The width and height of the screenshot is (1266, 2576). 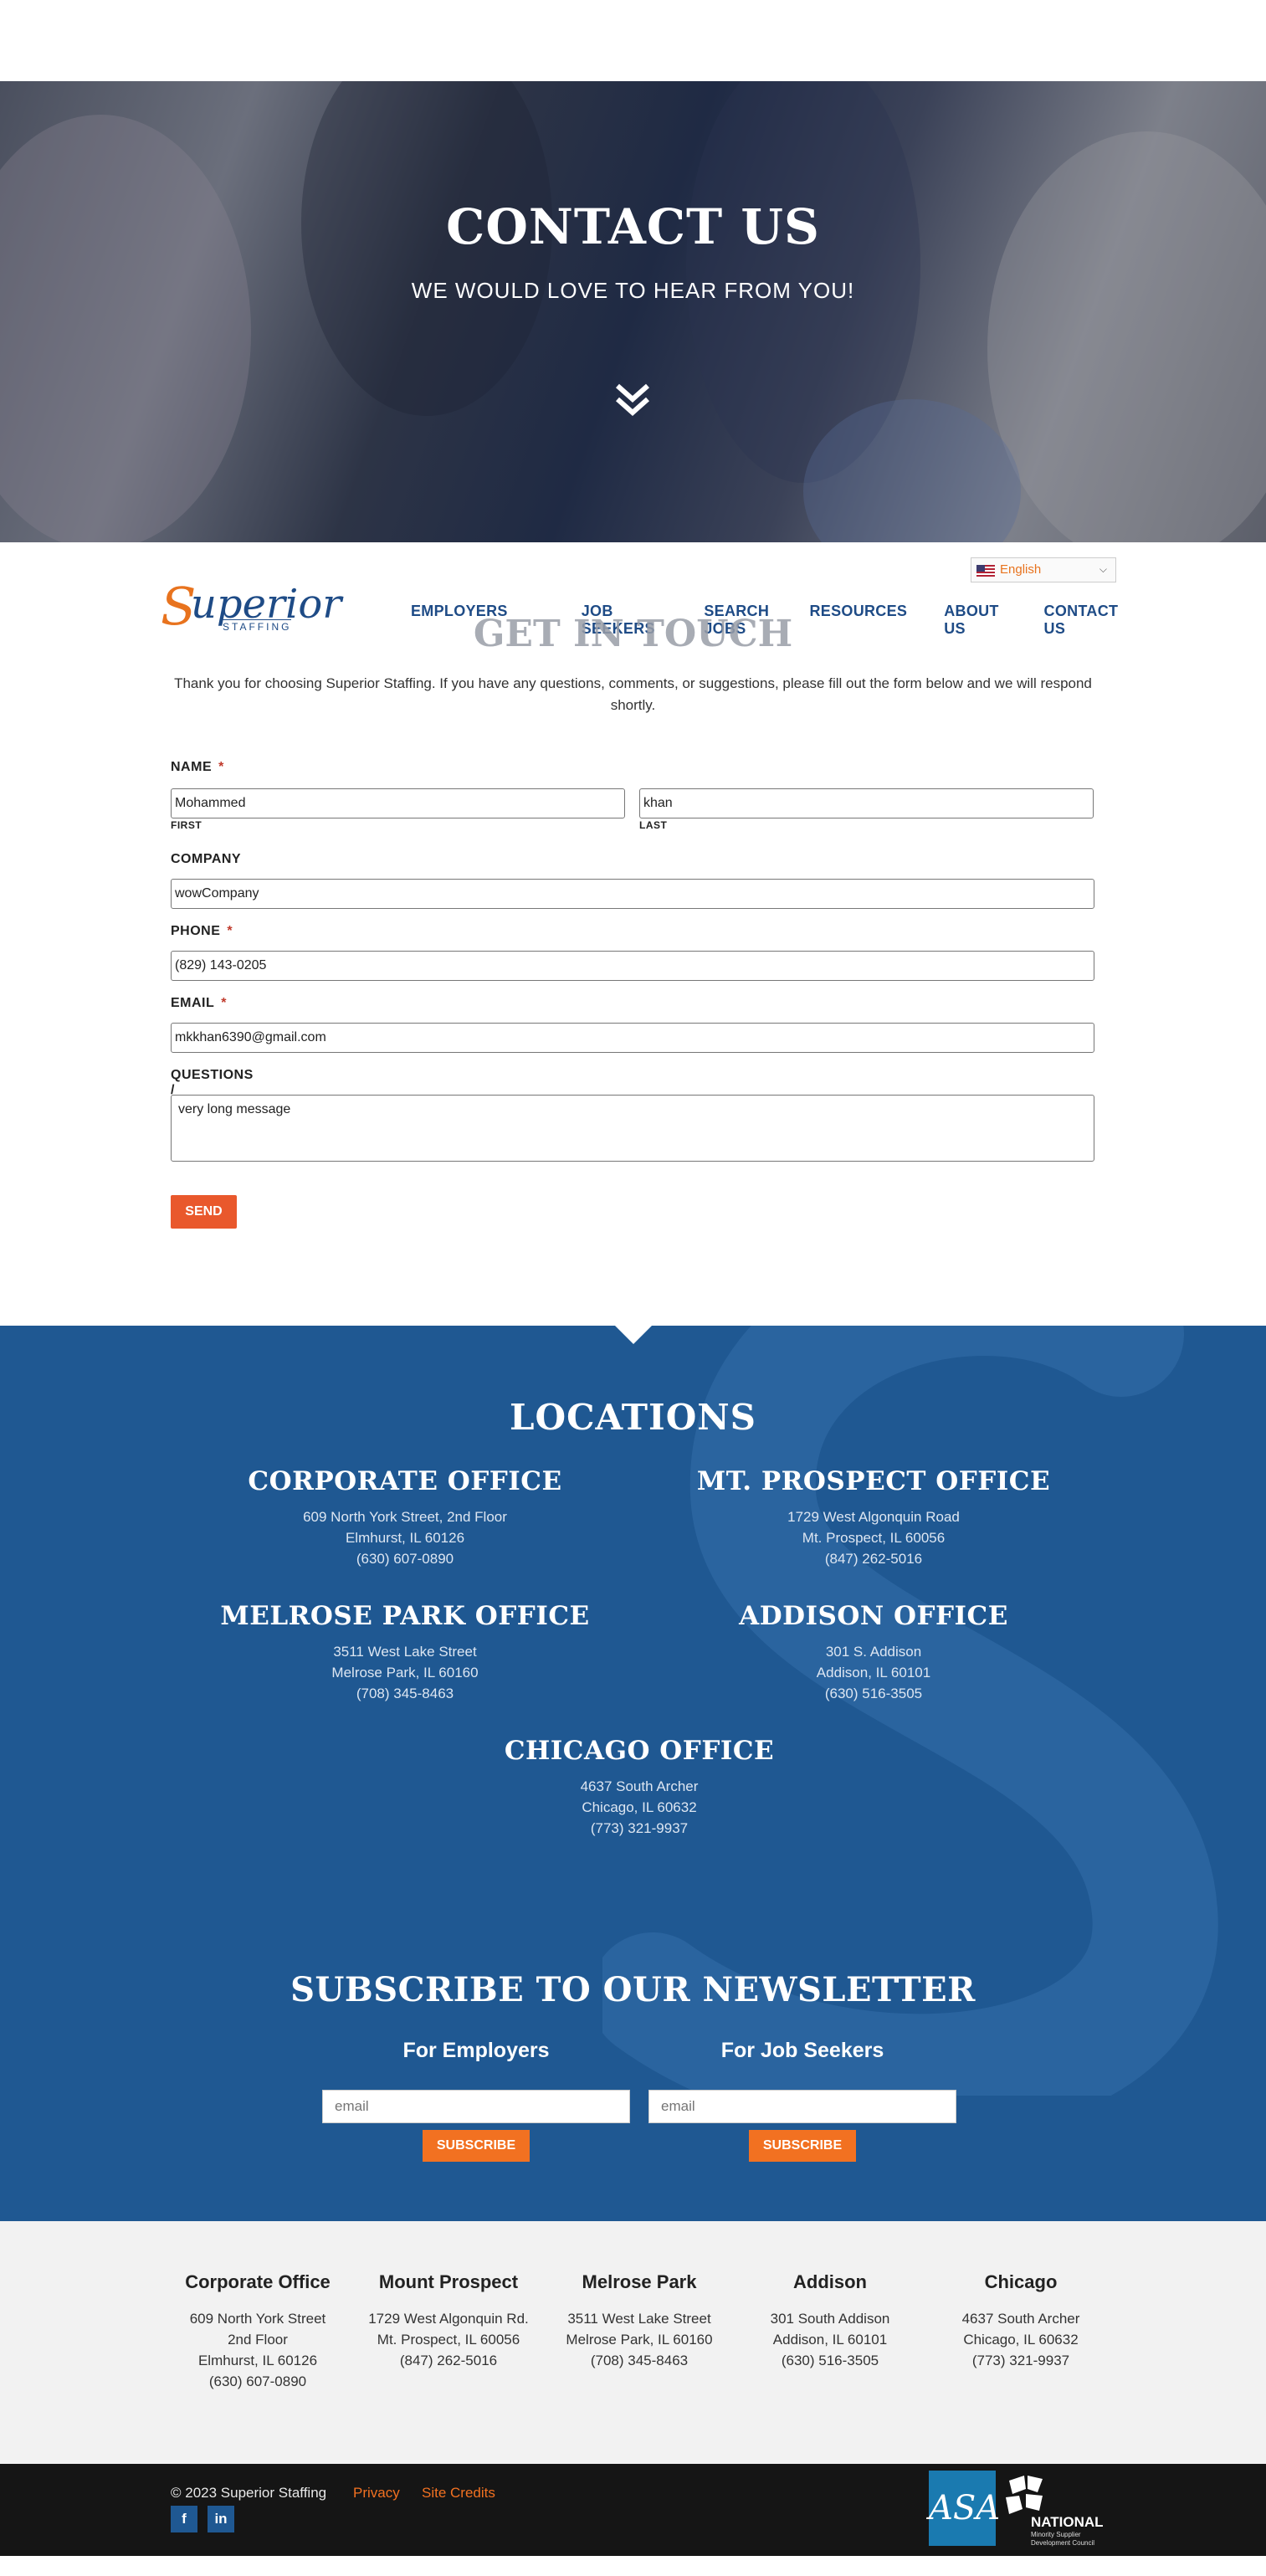 I want to click on linkedin-icon: in, so click(x=221, y=2519).